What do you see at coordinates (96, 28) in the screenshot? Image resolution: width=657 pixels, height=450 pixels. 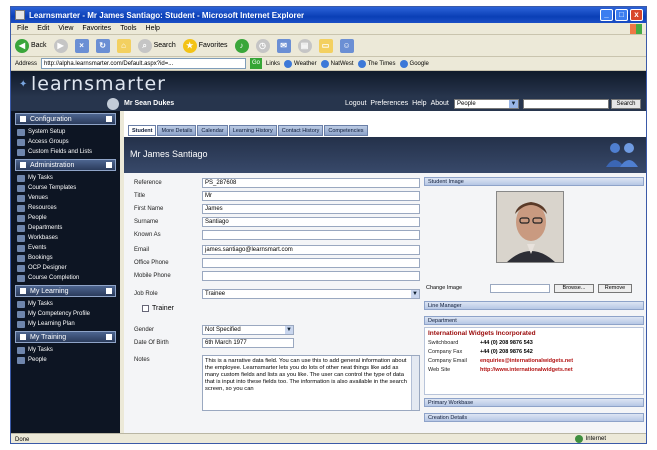 I see `menu-favorites: Favorites` at bounding box center [96, 28].